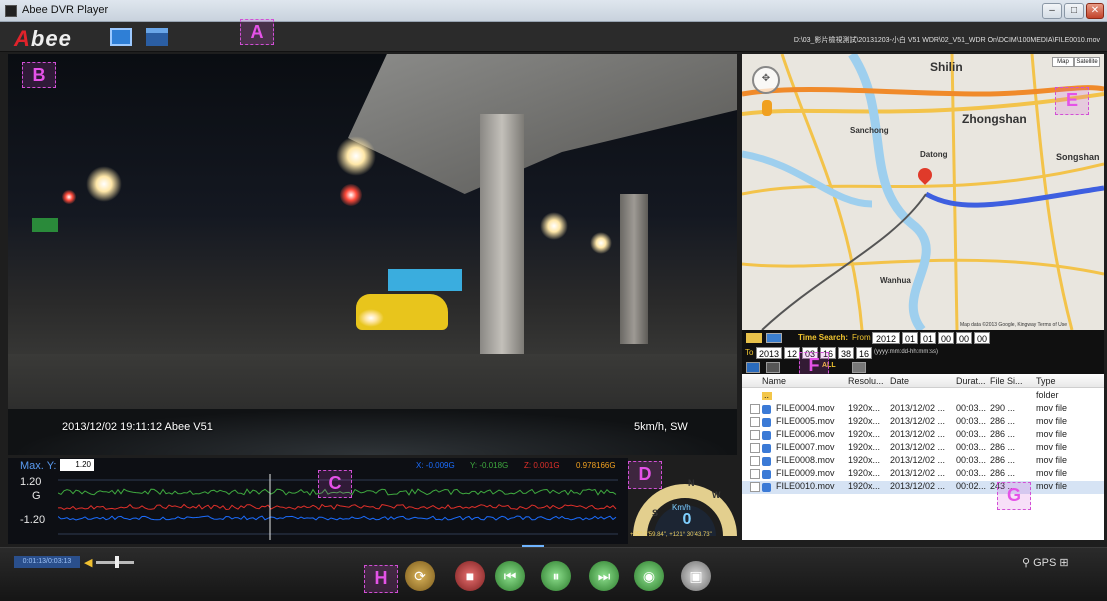 The image size is (1107, 601). I want to click on from-year-field: 2012, so click(886, 338).